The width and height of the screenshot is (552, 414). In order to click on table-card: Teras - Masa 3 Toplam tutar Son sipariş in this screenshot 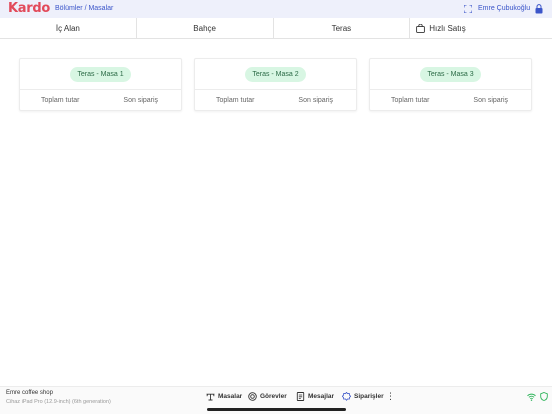, I will do `click(450, 84)`.